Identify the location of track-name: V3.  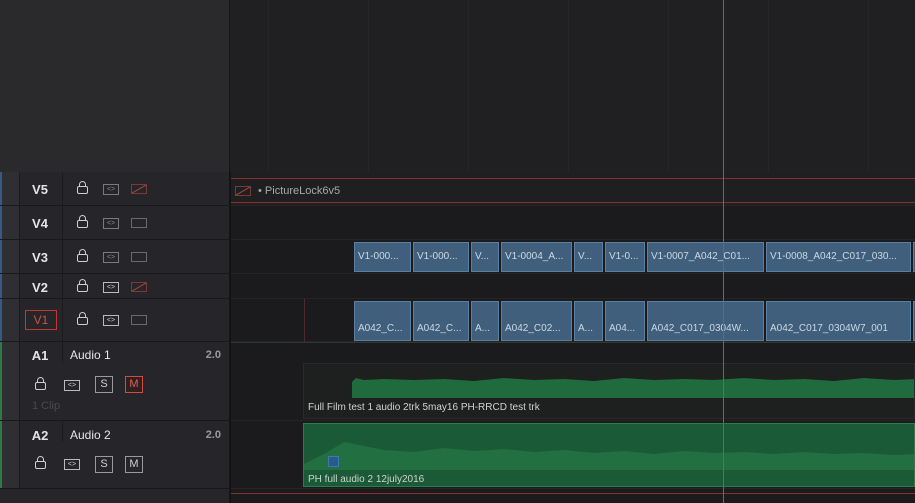
(40, 257).